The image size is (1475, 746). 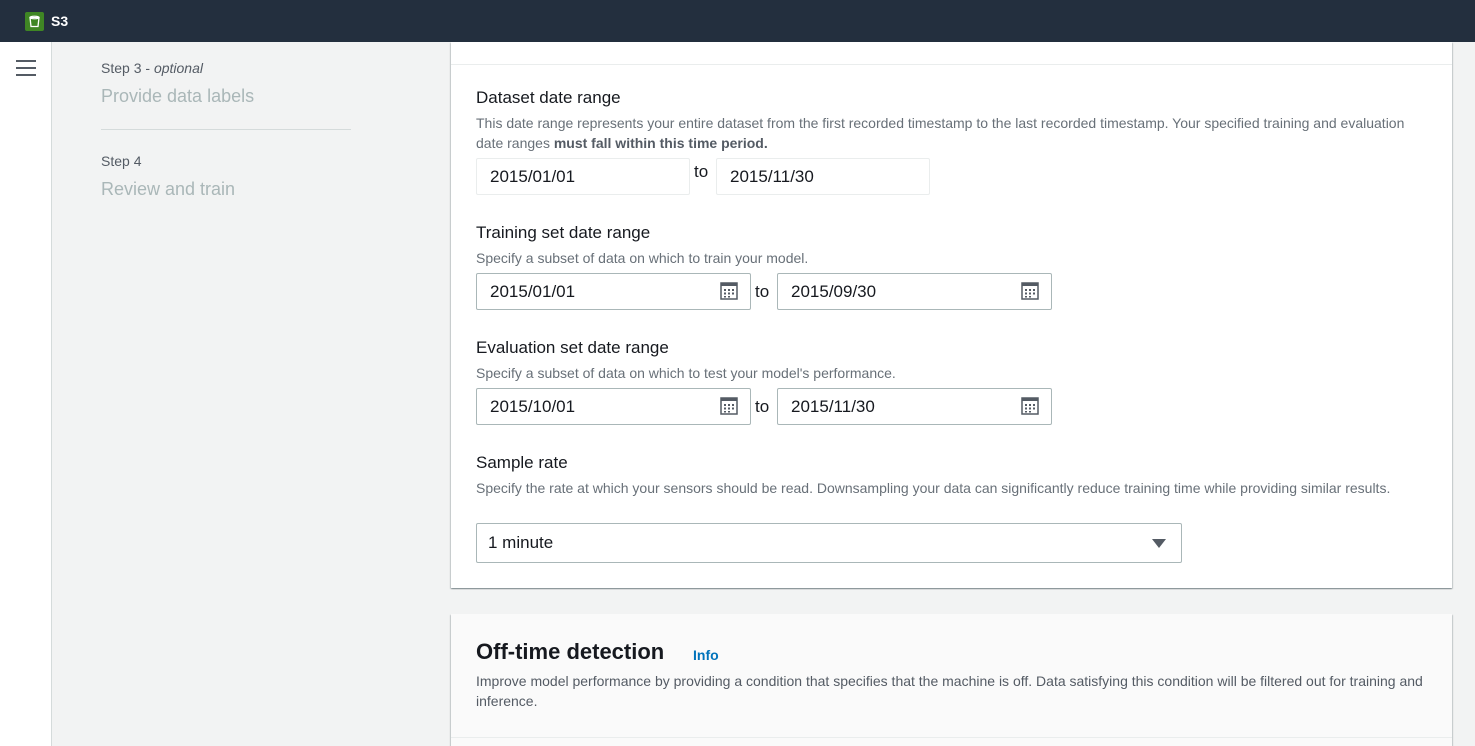 What do you see at coordinates (701, 171) in the screenshot?
I see `dataset-to-label: to` at bounding box center [701, 171].